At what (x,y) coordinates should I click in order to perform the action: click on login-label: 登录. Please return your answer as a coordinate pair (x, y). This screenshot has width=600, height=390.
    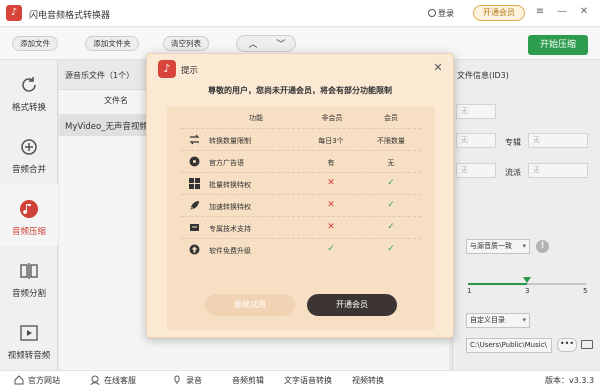
    Looking at the image, I should click on (446, 13).